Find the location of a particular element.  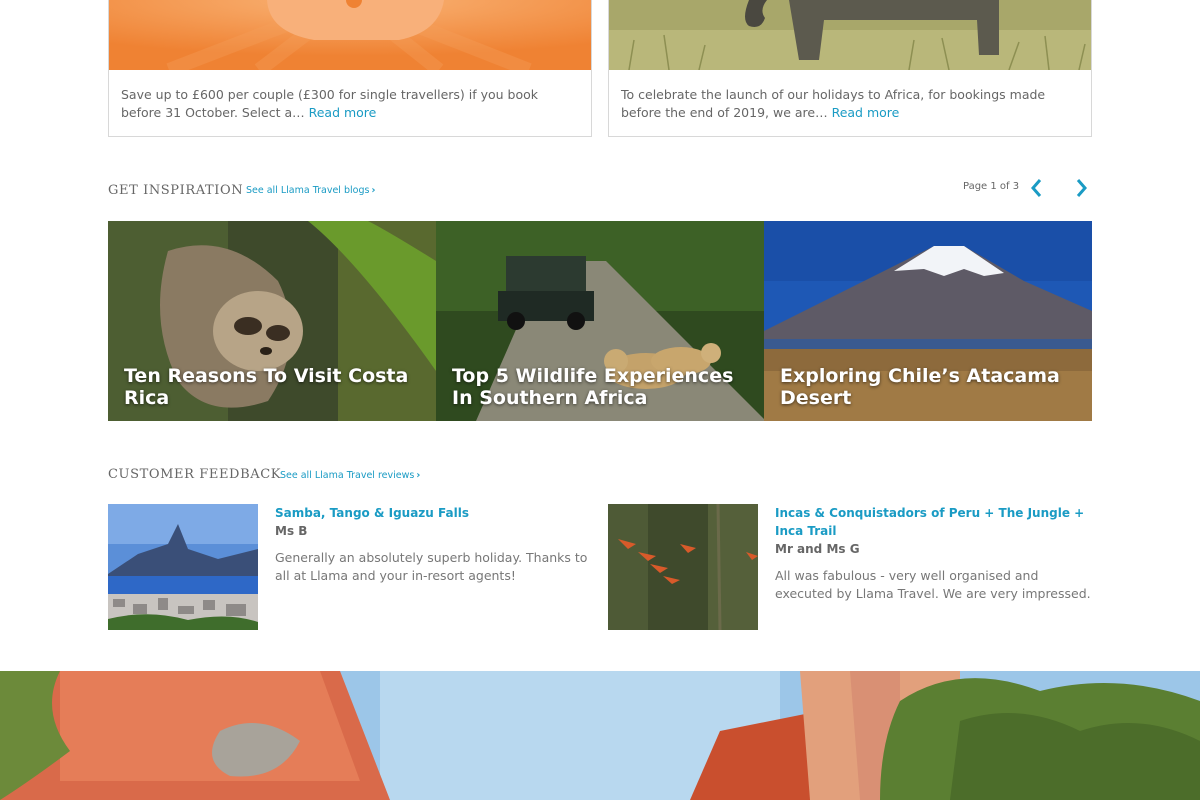

review-author: Ms B is located at coordinates (291, 531).